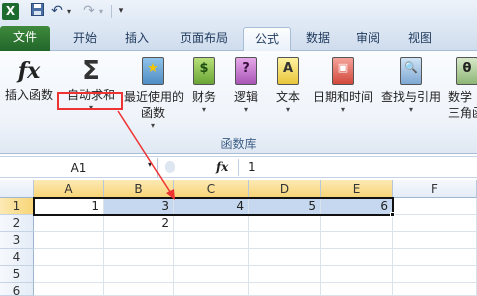  Describe the element at coordinates (285, 289) in the screenshot. I see `cell-d6` at that location.